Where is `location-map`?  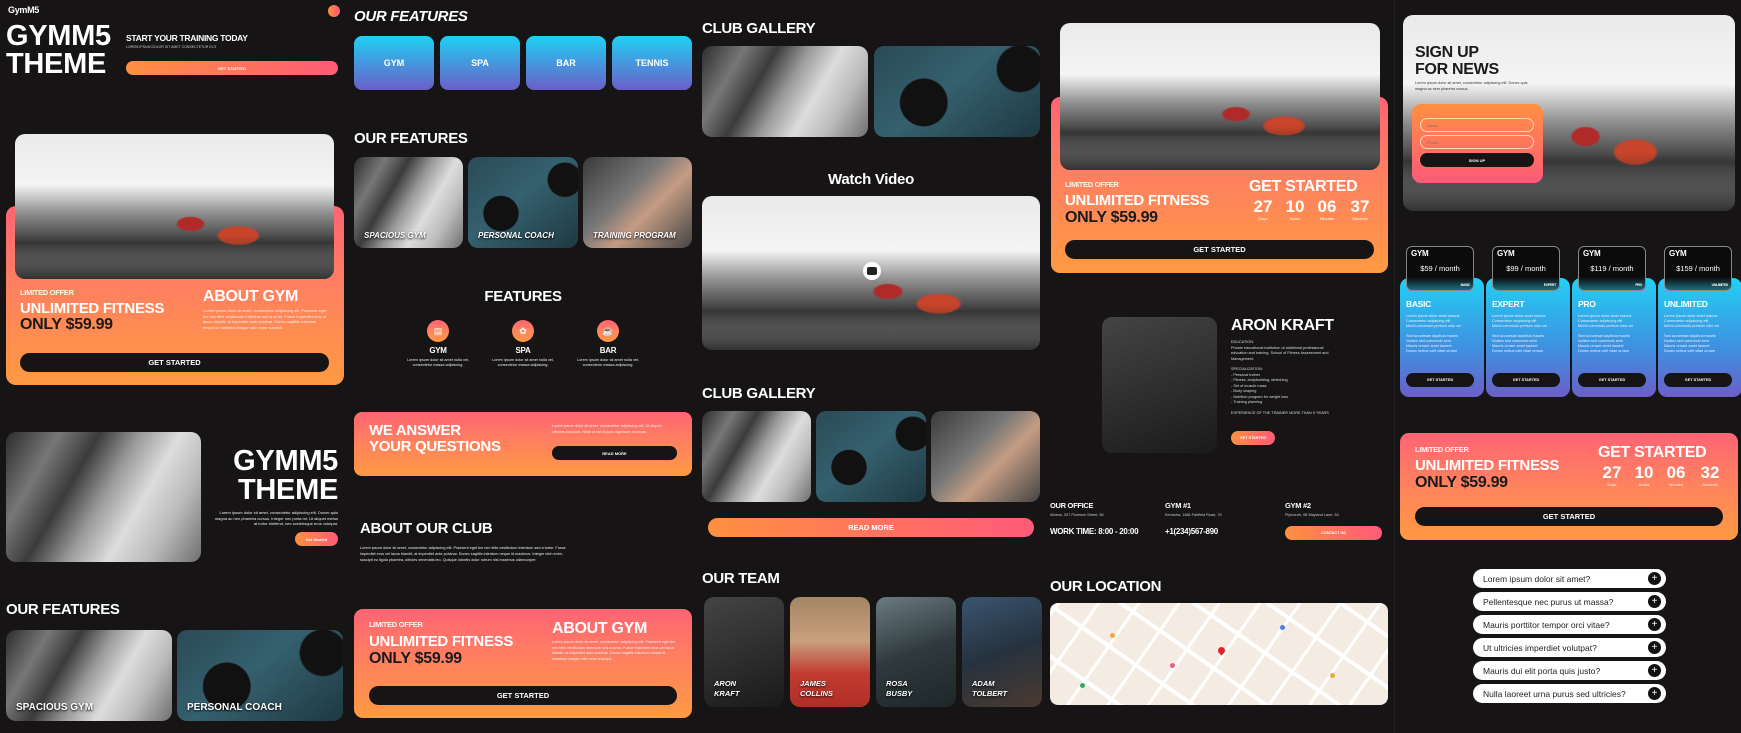 location-map is located at coordinates (1219, 654).